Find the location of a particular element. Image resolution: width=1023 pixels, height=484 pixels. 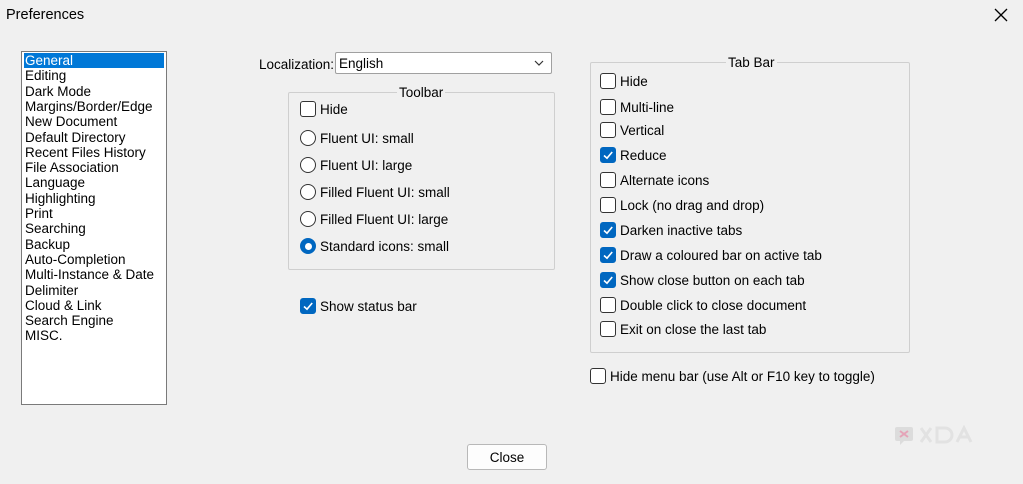

tab-bar-lock-checkbox: Lock (no drag and drop) is located at coordinates (682, 205).